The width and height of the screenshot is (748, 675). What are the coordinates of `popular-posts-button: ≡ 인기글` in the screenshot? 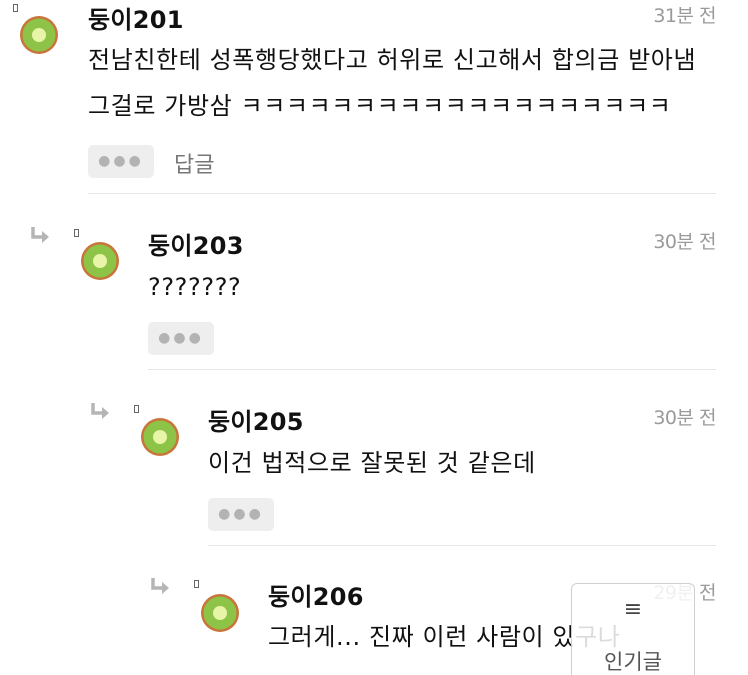 It's located at (633, 629).